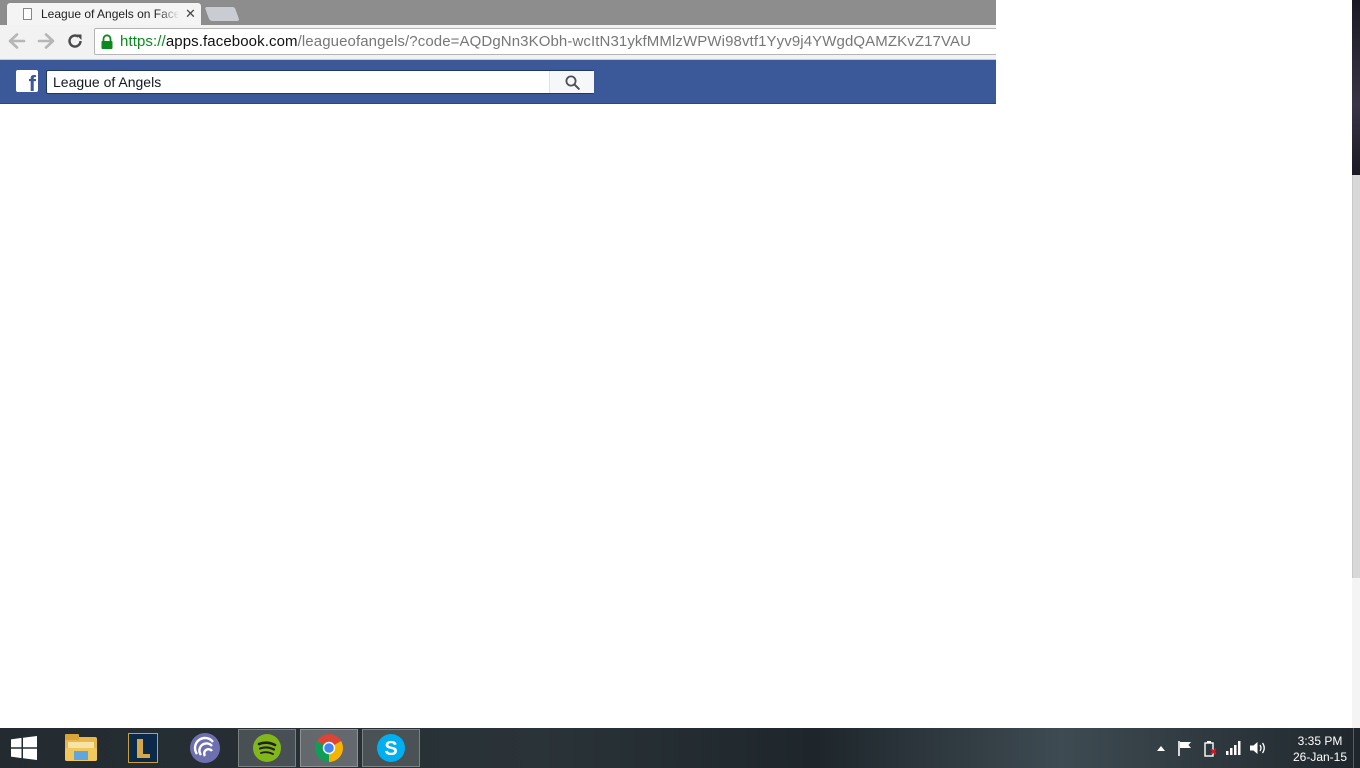 This screenshot has width=1360, height=768. I want to click on skype-icon: S, so click(391, 748).